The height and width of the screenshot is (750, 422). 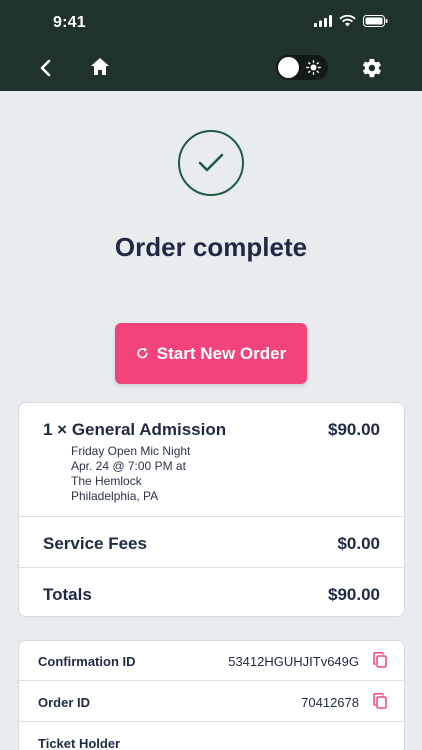 I want to click on status-icons, so click(x=351, y=21).